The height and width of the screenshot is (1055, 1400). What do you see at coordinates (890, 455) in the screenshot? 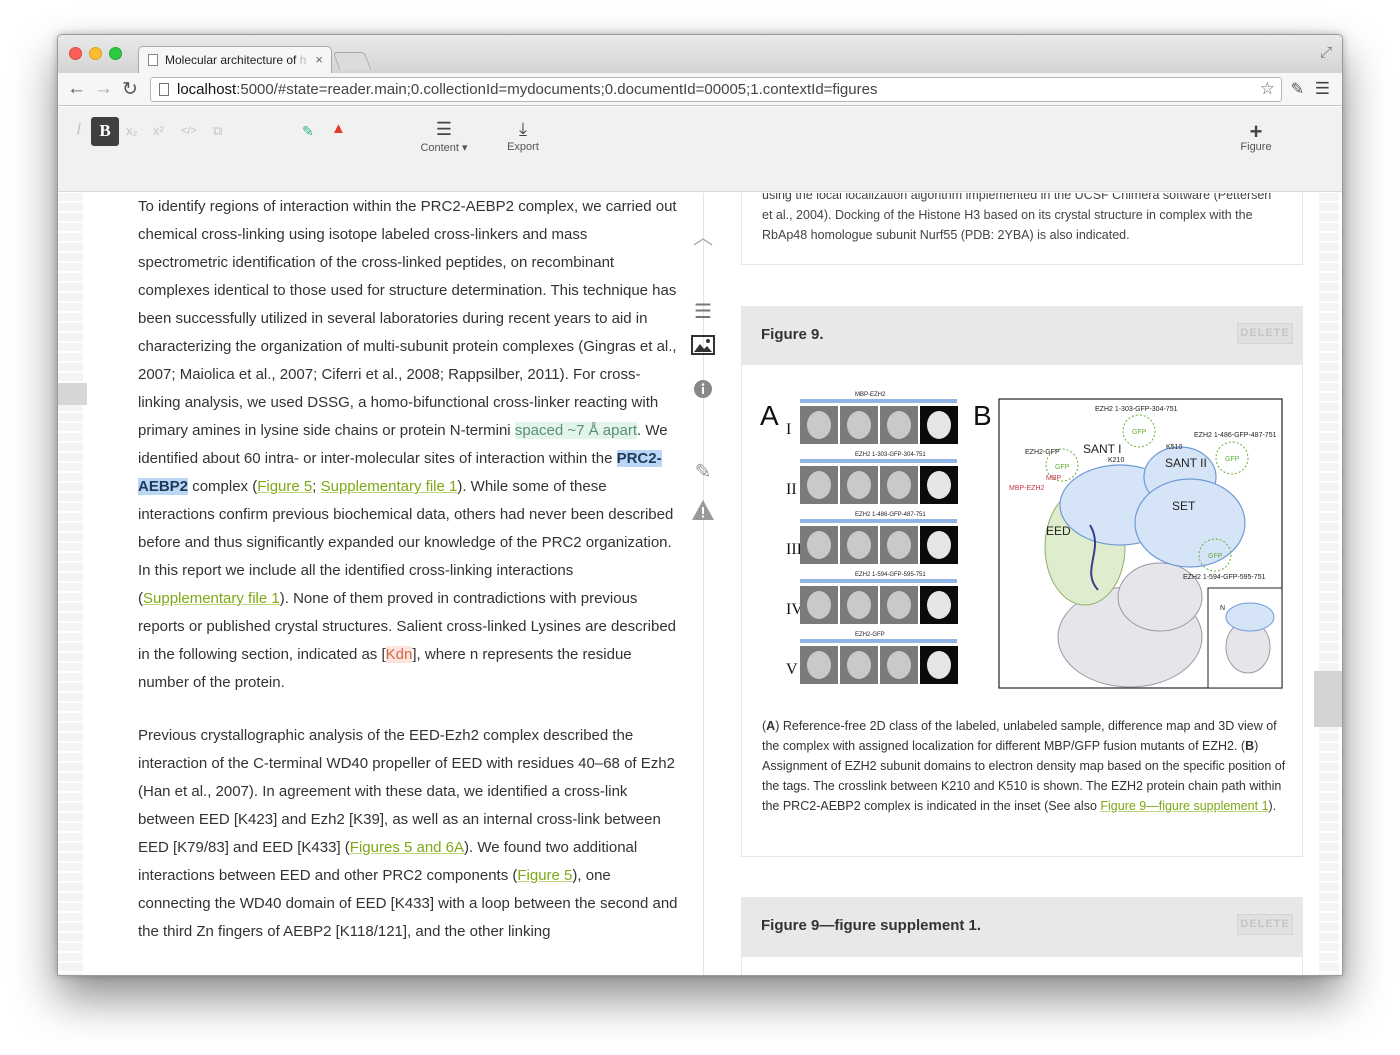
I see `construct-label: EZH2 1-303-GFP-304-751` at bounding box center [890, 455].